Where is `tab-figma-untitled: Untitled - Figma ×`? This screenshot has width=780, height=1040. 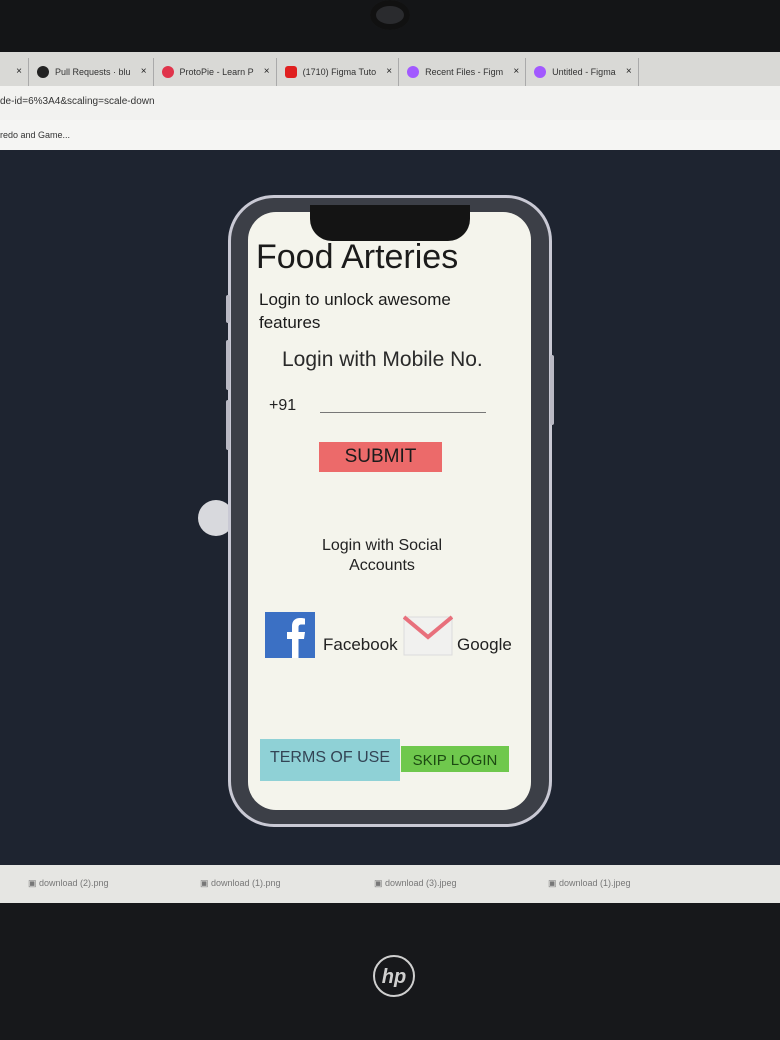 tab-figma-untitled: Untitled - Figma × is located at coordinates (582, 72).